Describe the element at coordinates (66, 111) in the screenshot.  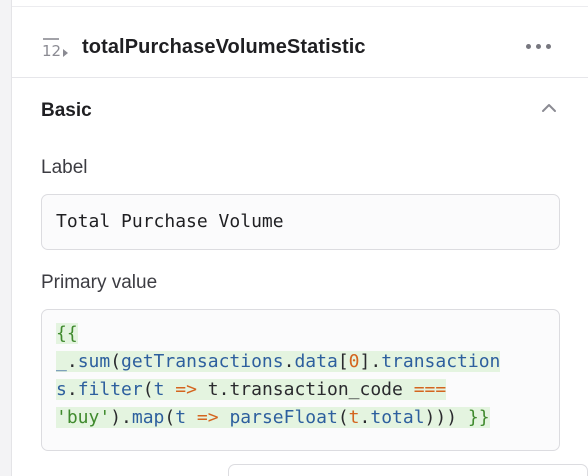
I see `section-title: Basic` at that location.